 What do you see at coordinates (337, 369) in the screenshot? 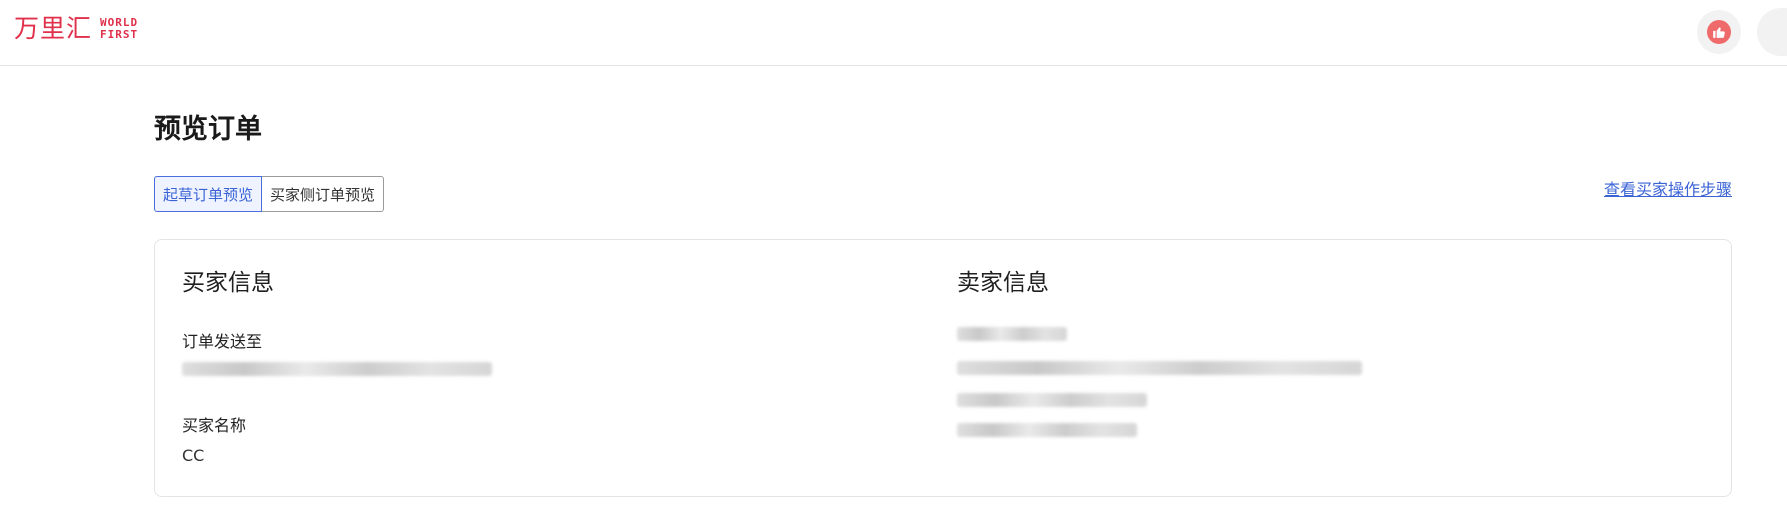
I see `send-to-value-redacted` at bounding box center [337, 369].